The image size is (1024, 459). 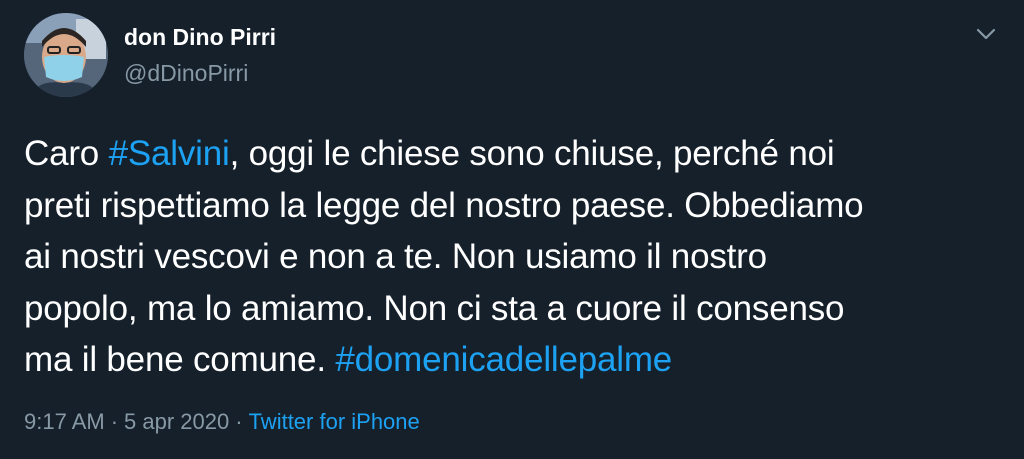 What do you see at coordinates (200, 55) in the screenshot?
I see `author-info: don Dino Pirri @dDinoPirri` at bounding box center [200, 55].